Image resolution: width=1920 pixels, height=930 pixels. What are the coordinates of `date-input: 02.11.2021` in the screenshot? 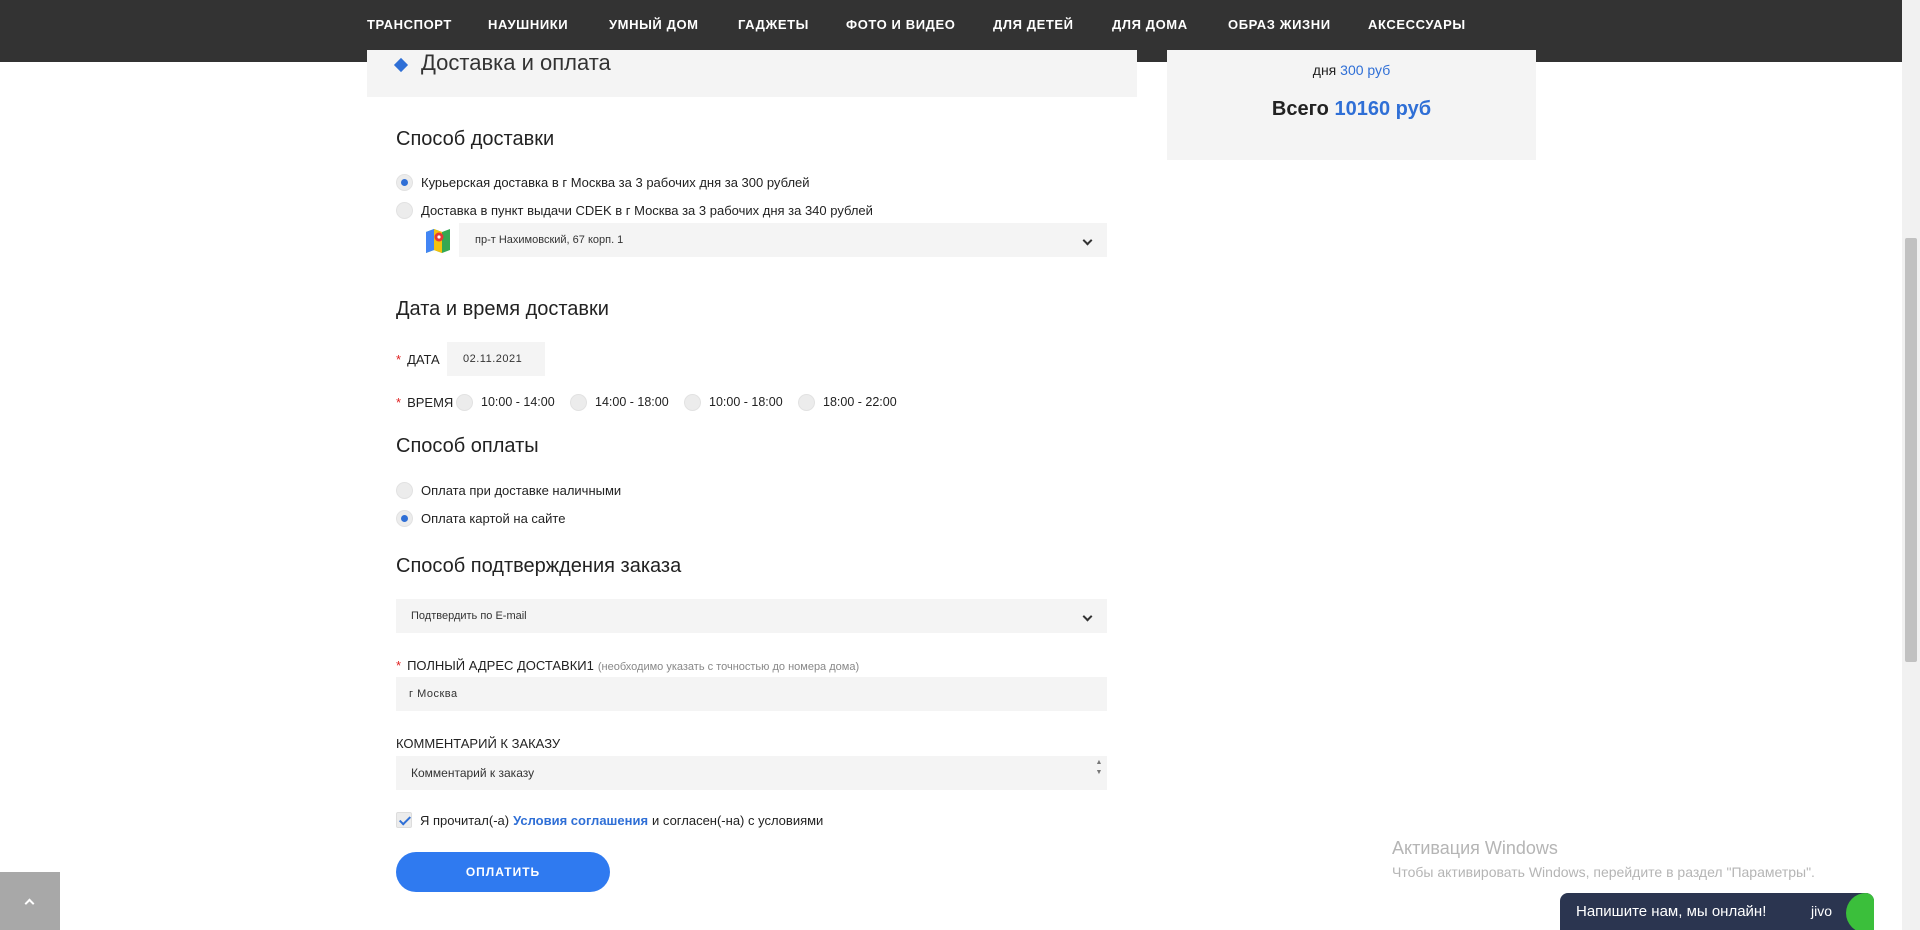 It's located at (496, 359).